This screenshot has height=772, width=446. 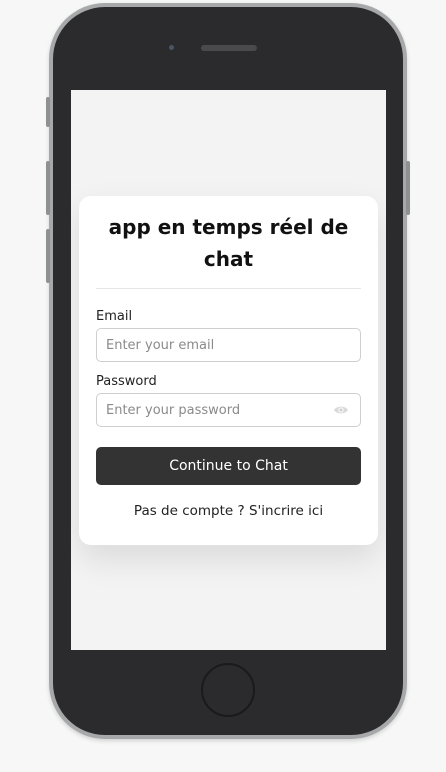 I want to click on password-label: Password, so click(x=126, y=381).